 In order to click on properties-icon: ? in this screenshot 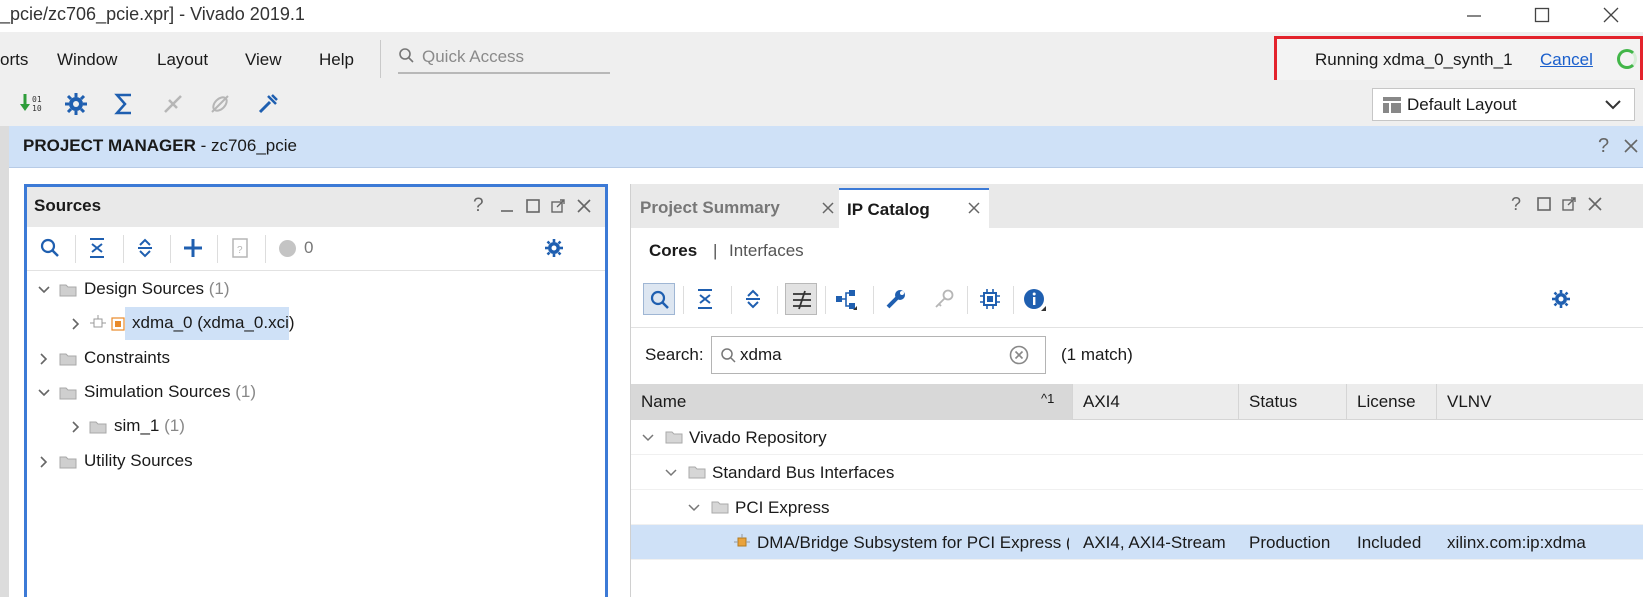, I will do `click(240, 248)`.